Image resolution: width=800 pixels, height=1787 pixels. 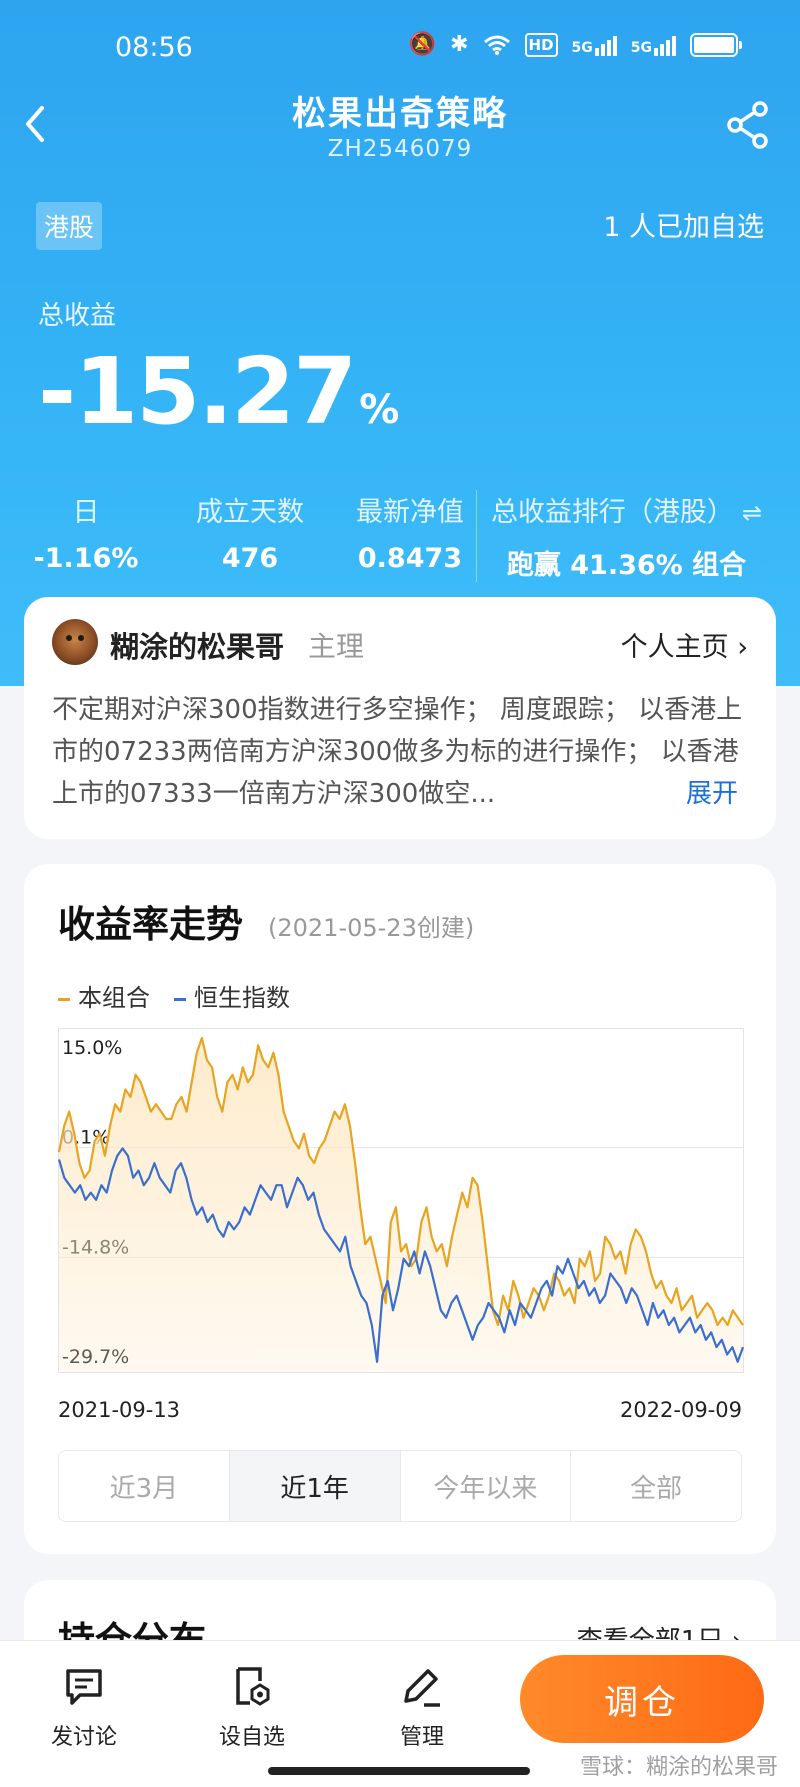 I want to click on comment-icon, so click(x=84, y=1687).